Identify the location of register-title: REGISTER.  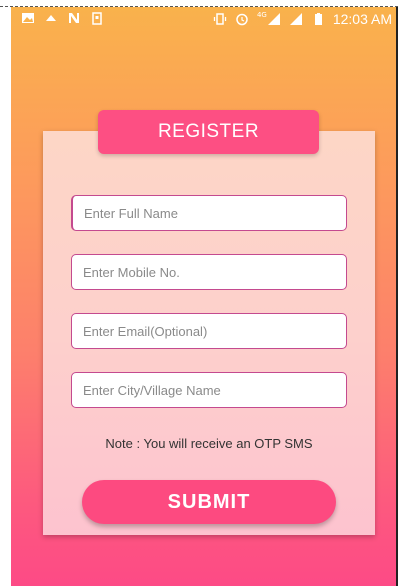
(208, 132).